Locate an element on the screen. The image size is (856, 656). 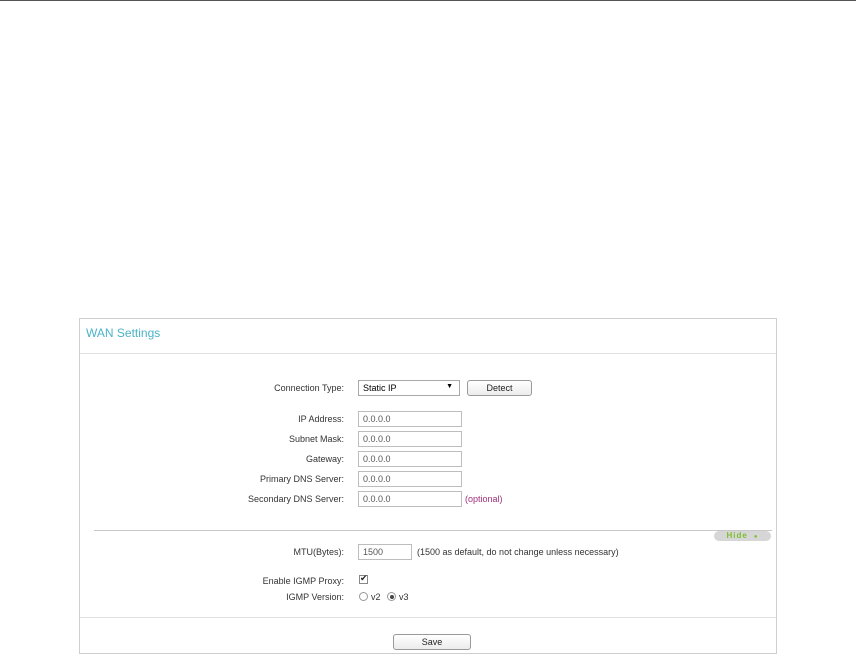
top-rule is located at coordinates (428, 0).